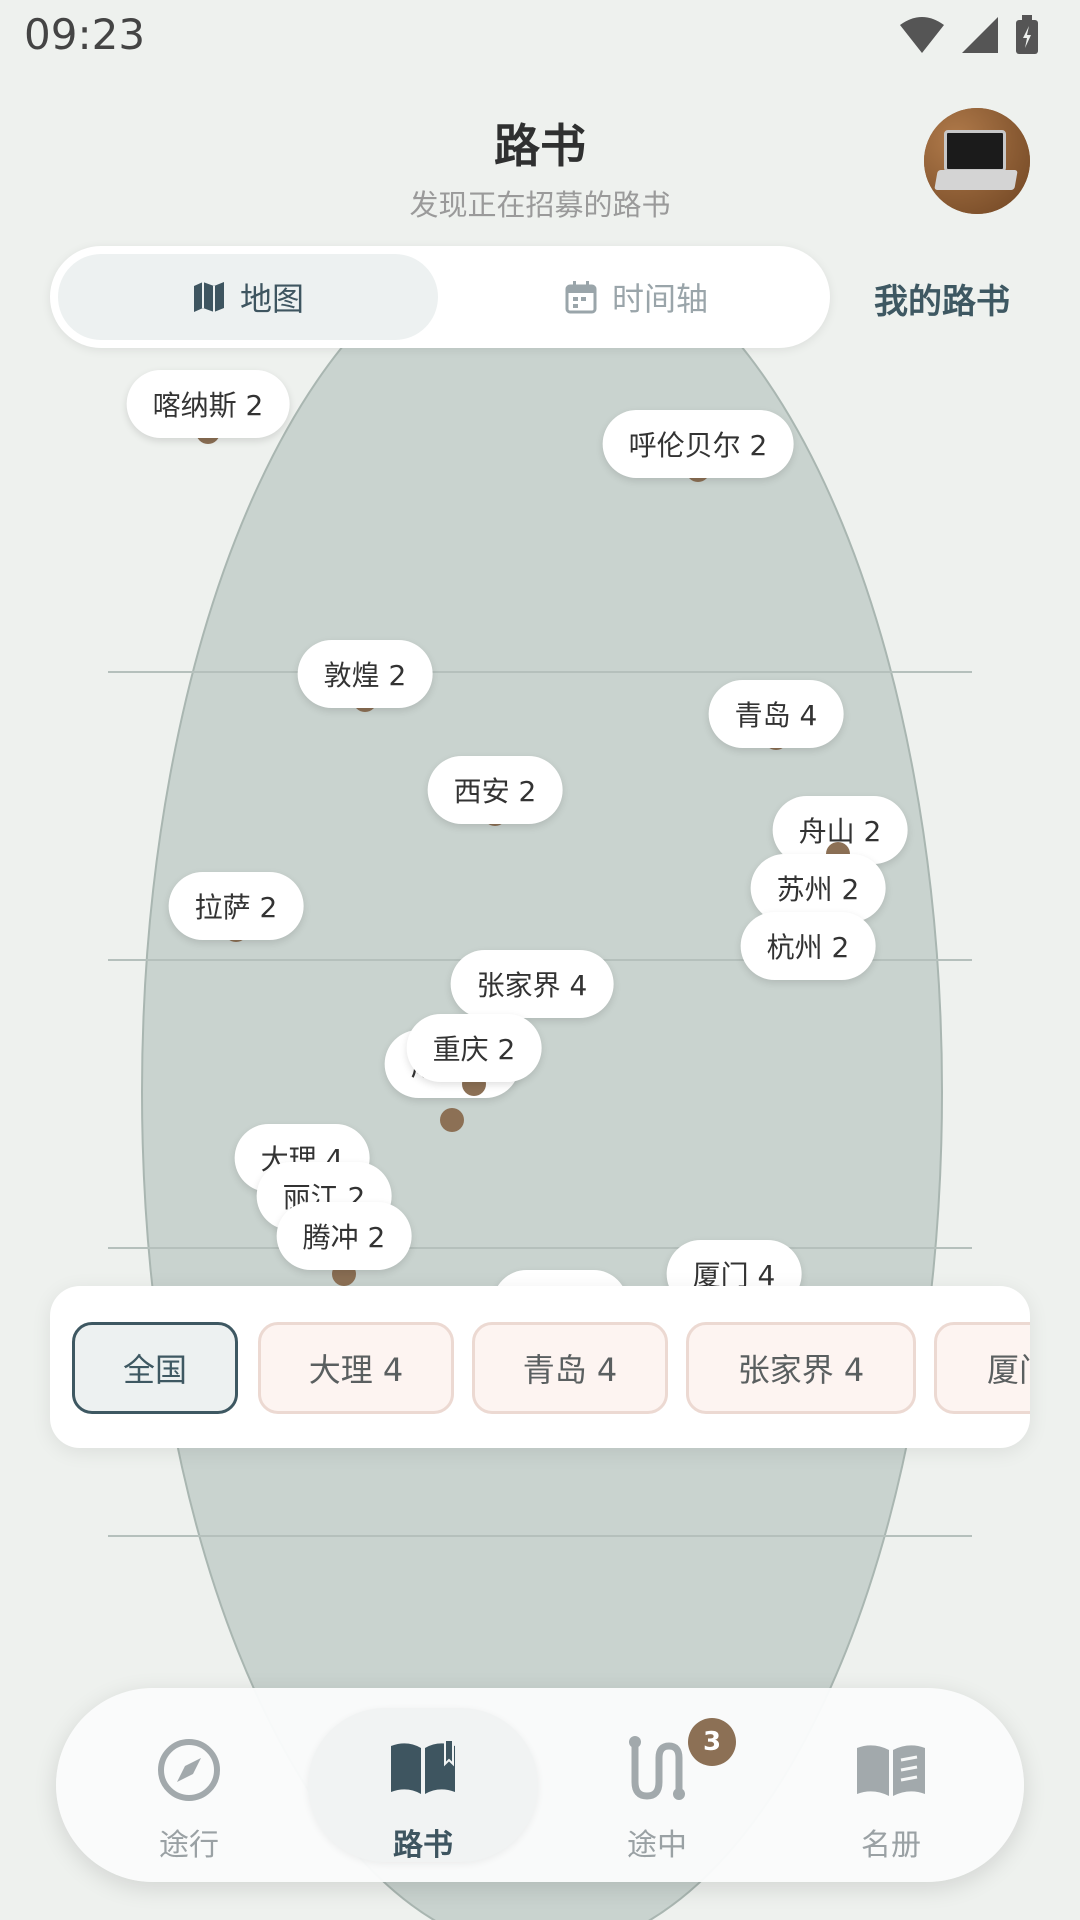 This screenshot has height=1920, width=1080. Describe the element at coordinates (712, 1742) in the screenshot. I see `ontrip-count-badge: 3` at that location.